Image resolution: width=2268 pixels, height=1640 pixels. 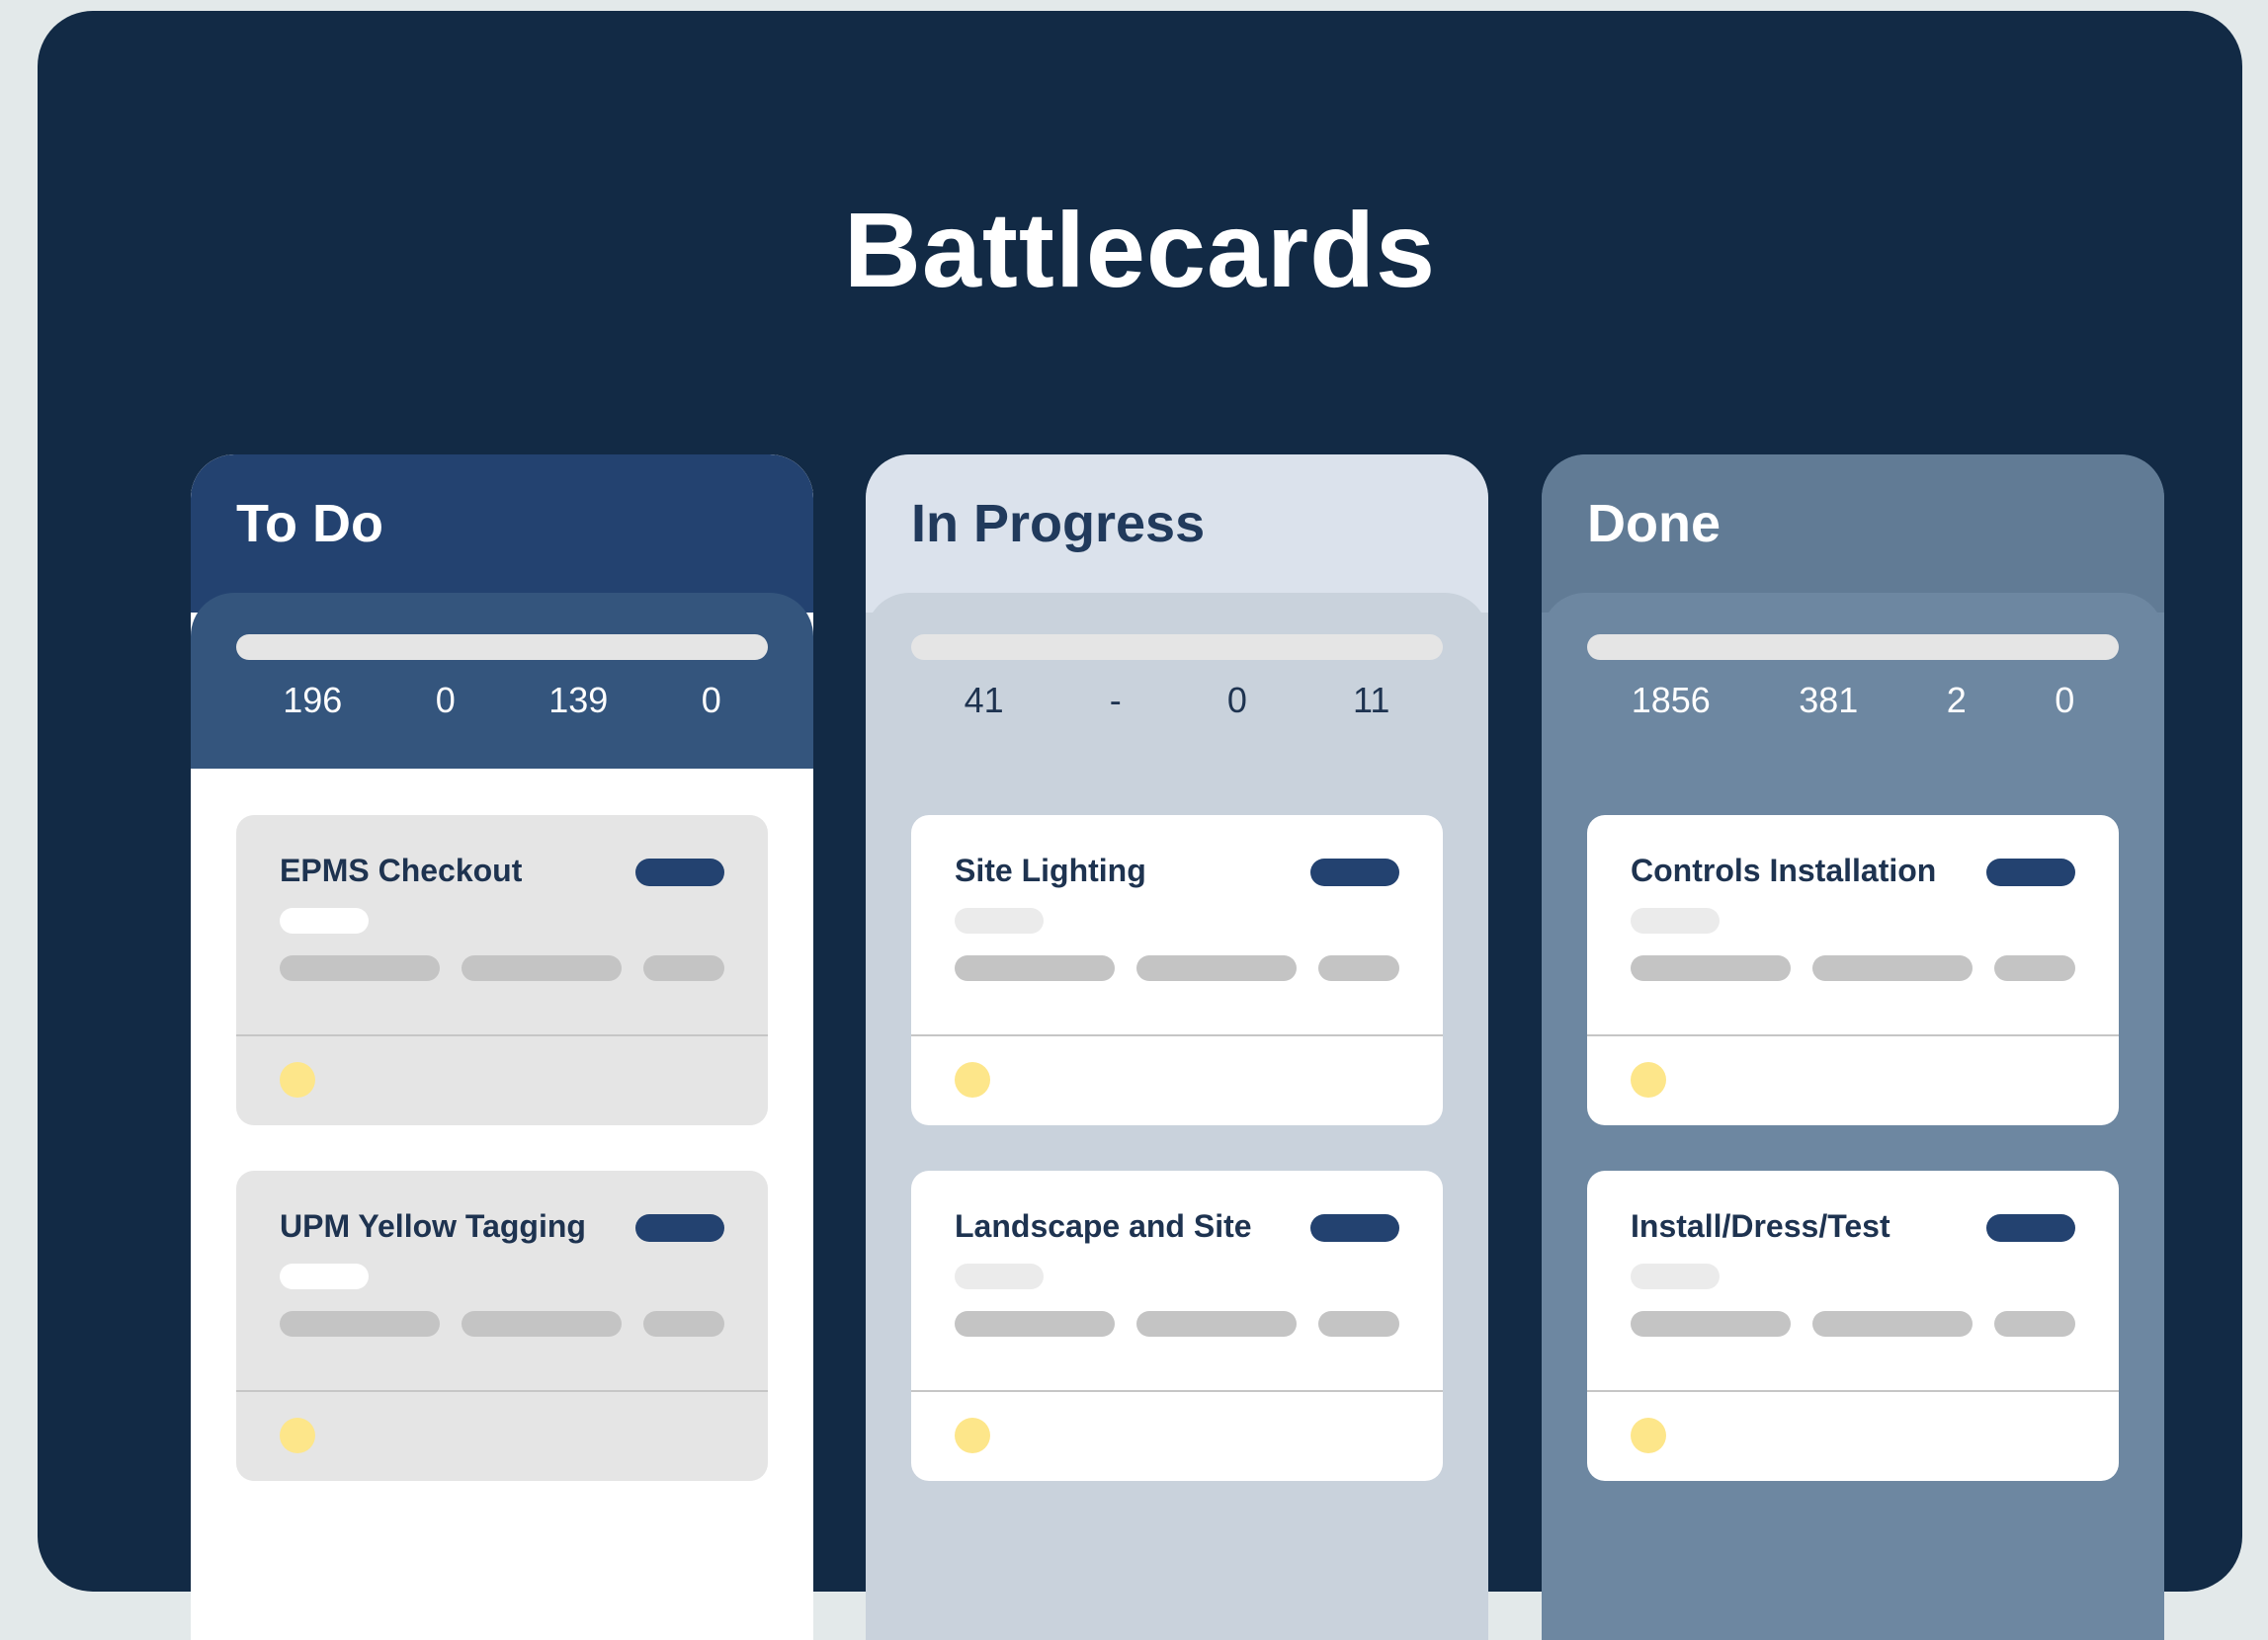 I want to click on column-header: In Progress, so click(x=1177, y=533).